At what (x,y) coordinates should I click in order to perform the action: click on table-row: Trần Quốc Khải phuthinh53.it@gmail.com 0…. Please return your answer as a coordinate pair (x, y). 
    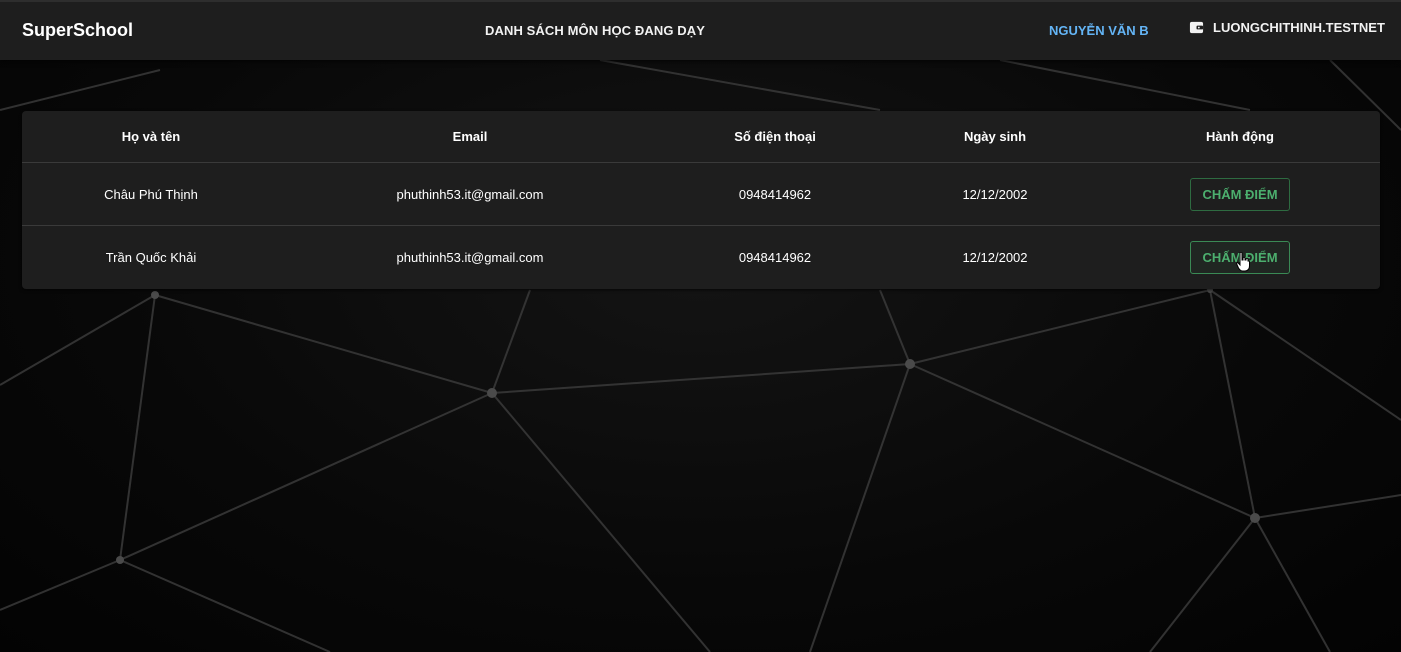
    Looking at the image, I should click on (701, 257).